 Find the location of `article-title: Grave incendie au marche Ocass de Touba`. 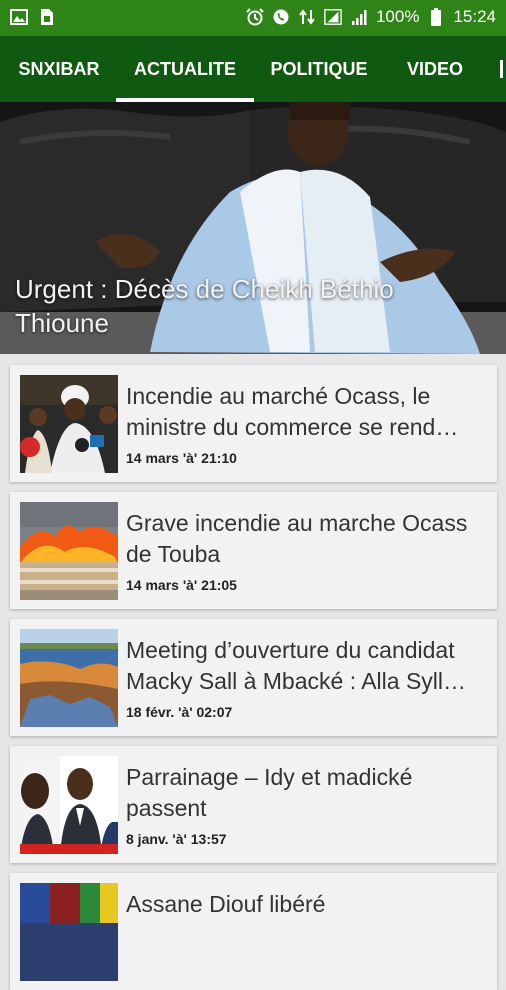

article-title: Grave incendie au marche Ocass de Touba is located at coordinates (297, 538).